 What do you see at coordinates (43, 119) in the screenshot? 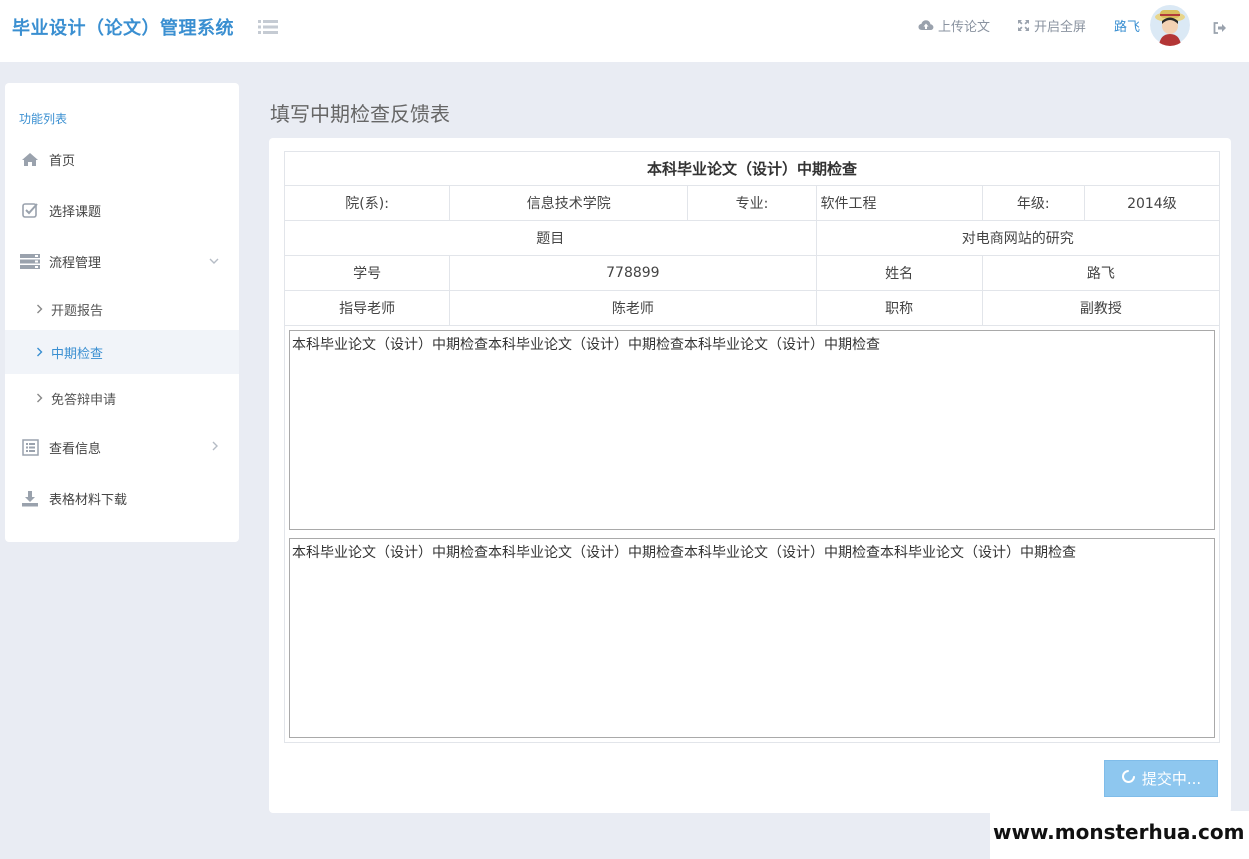
I see `sidebar-title: 功能列表` at bounding box center [43, 119].